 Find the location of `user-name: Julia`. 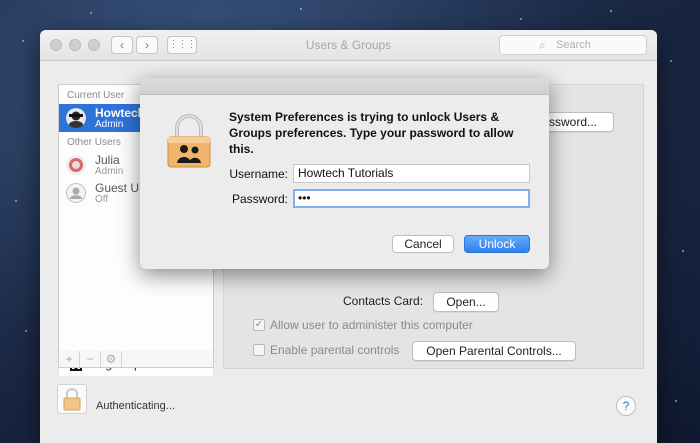

user-name: Julia is located at coordinates (107, 160).